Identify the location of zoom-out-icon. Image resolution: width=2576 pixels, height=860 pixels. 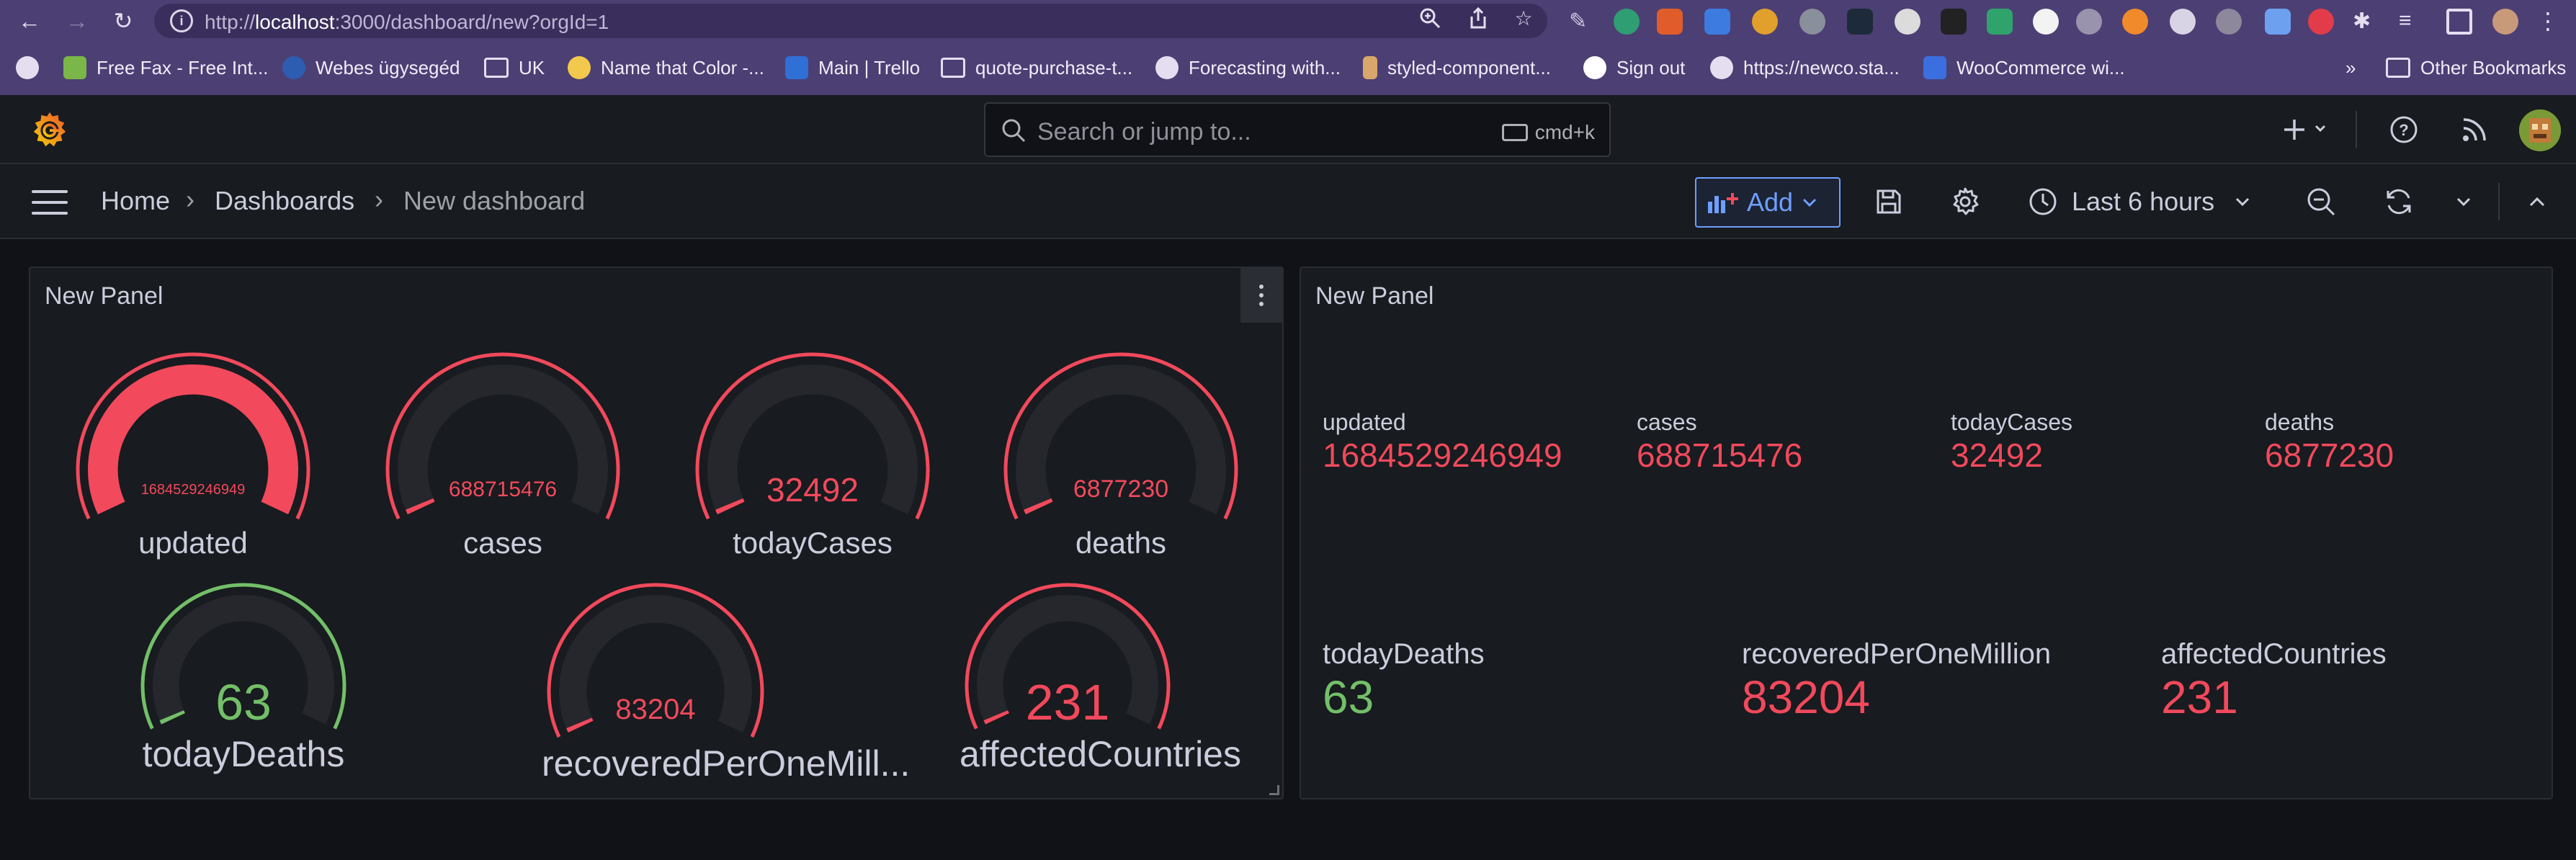
(2321, 201).